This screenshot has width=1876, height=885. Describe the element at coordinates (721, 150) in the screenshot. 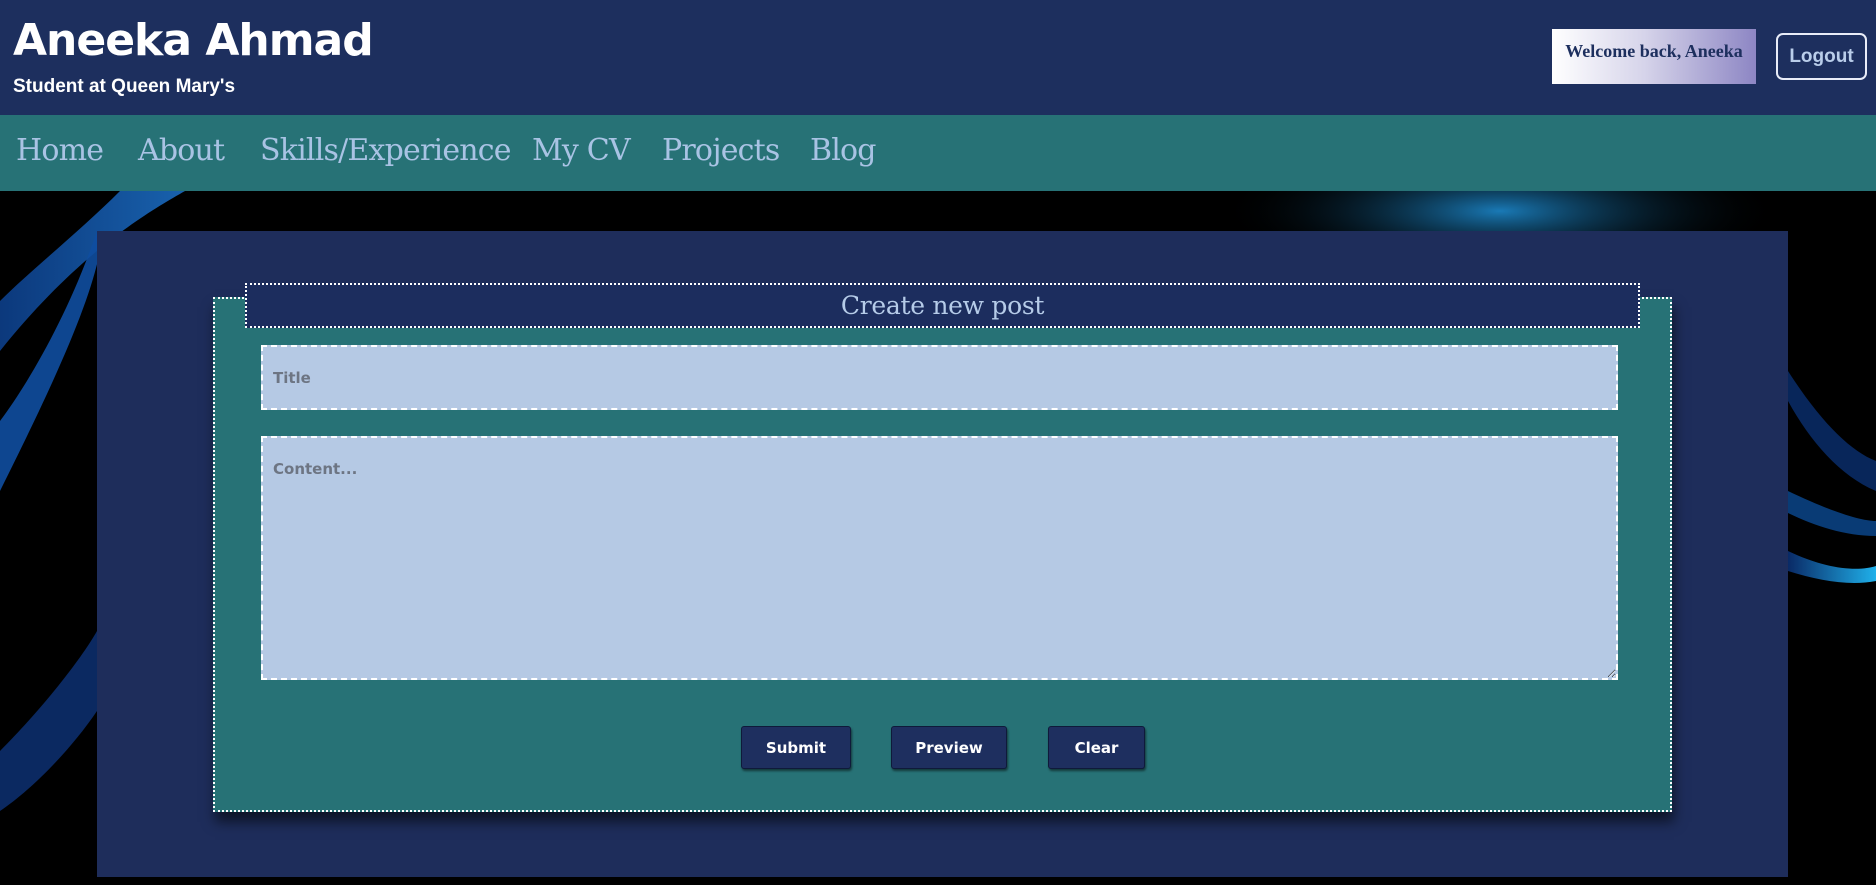

I see `nav-item-projects: Projects` at that location.